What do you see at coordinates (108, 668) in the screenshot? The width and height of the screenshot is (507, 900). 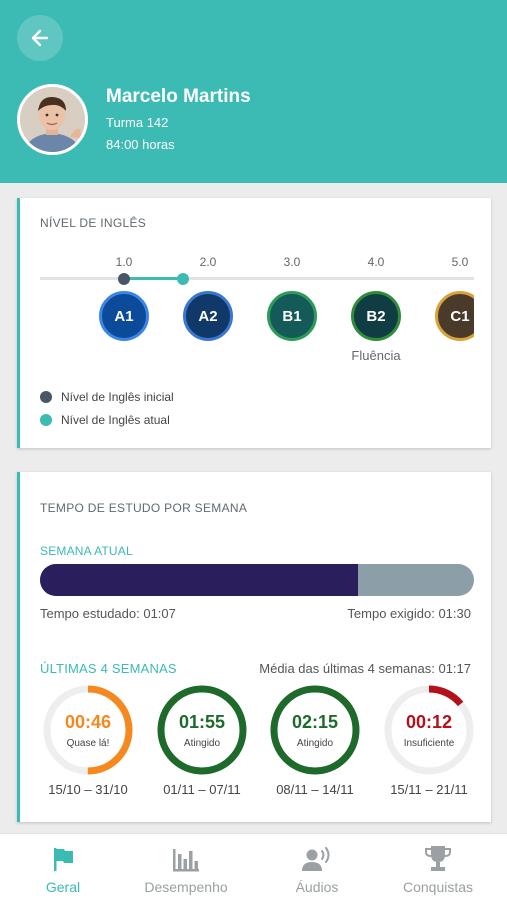 I see `last-weeks-label: ÚLTIMAS 4 SEMANAS` at bounding box center [108, 668].